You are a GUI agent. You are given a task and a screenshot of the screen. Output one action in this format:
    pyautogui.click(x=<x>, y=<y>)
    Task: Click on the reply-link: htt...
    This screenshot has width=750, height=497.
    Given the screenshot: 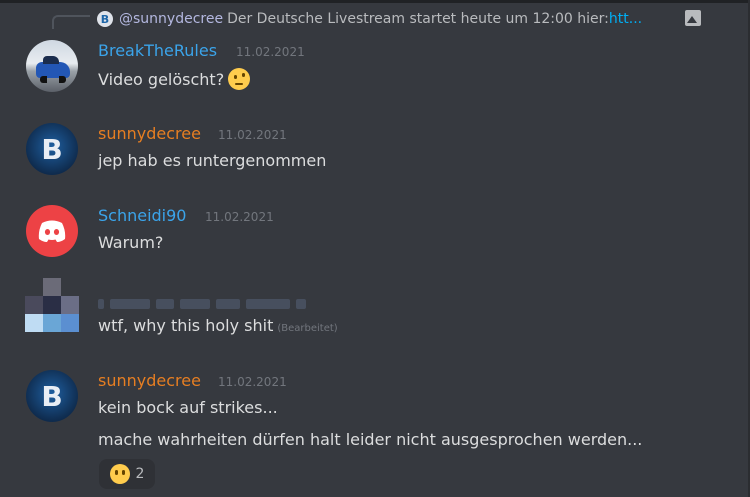 What is the action you would take?
    pyautogui.click(x=625, y=19)
    